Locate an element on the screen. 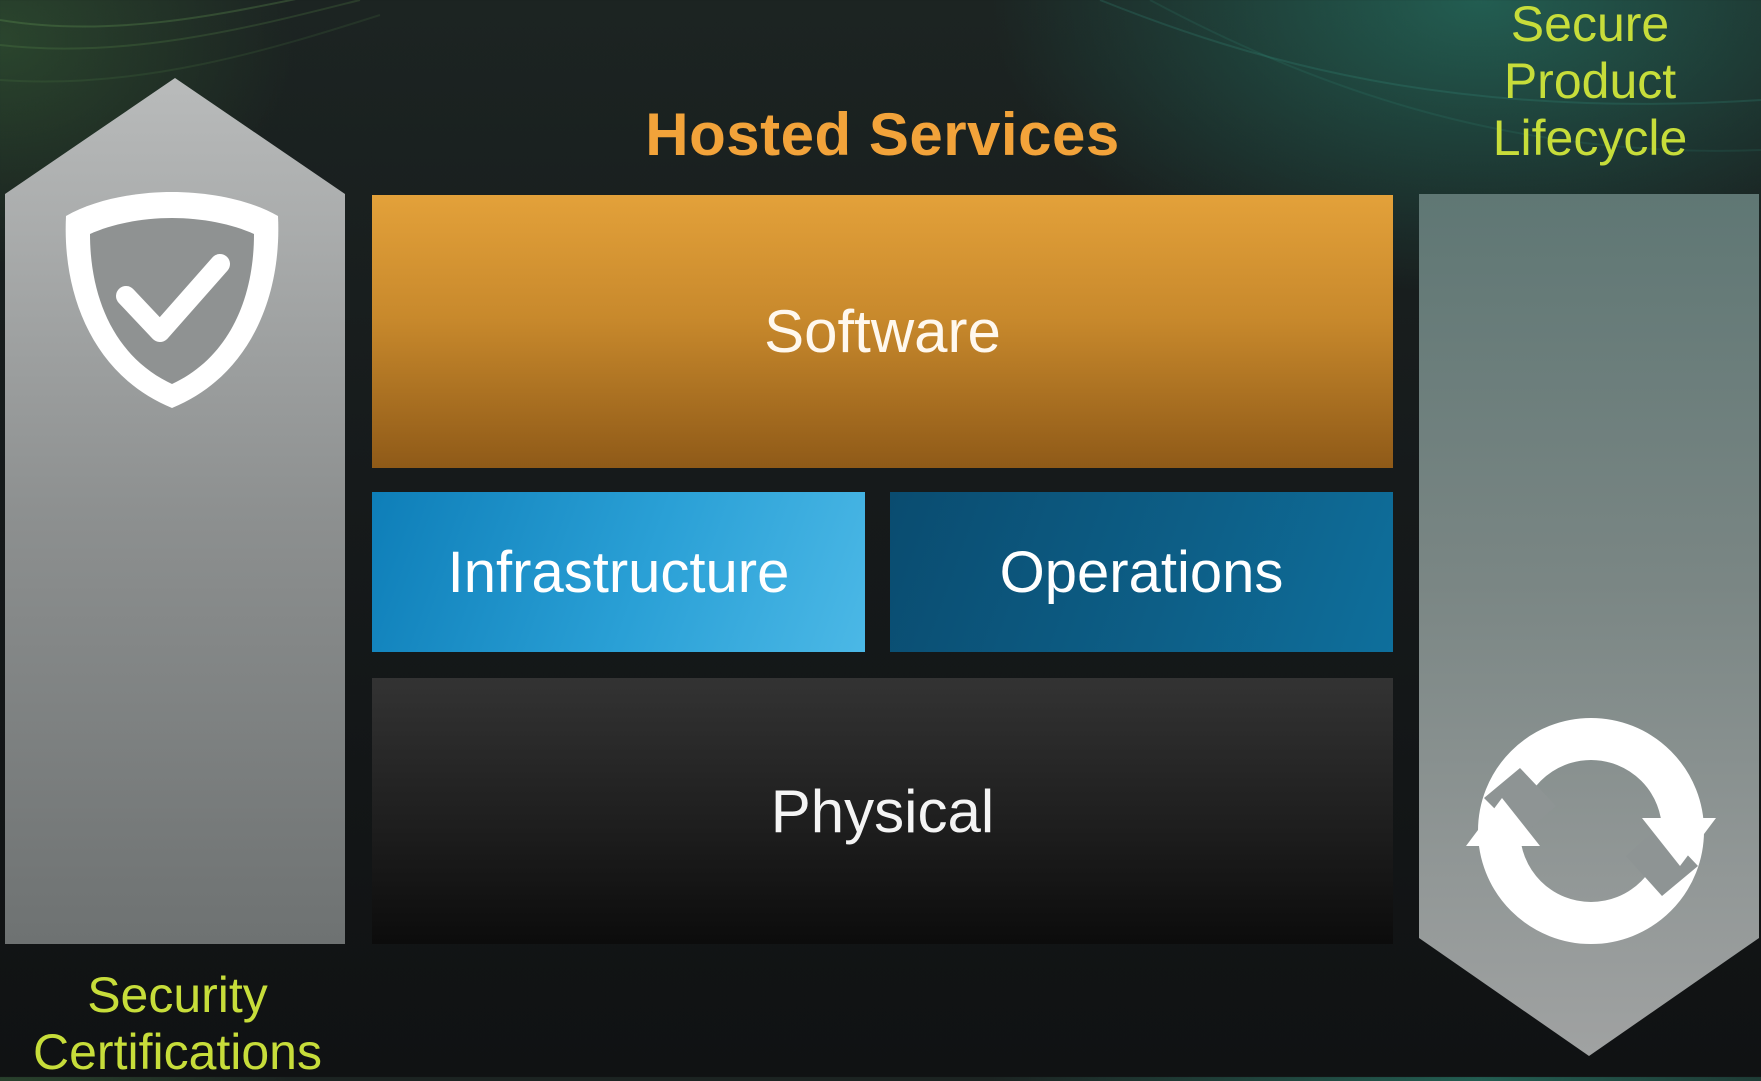 The height and width of the screenshot is (1081, 1761). infrastructure-layer: Infrastructure is located at coordinates (618, 572).